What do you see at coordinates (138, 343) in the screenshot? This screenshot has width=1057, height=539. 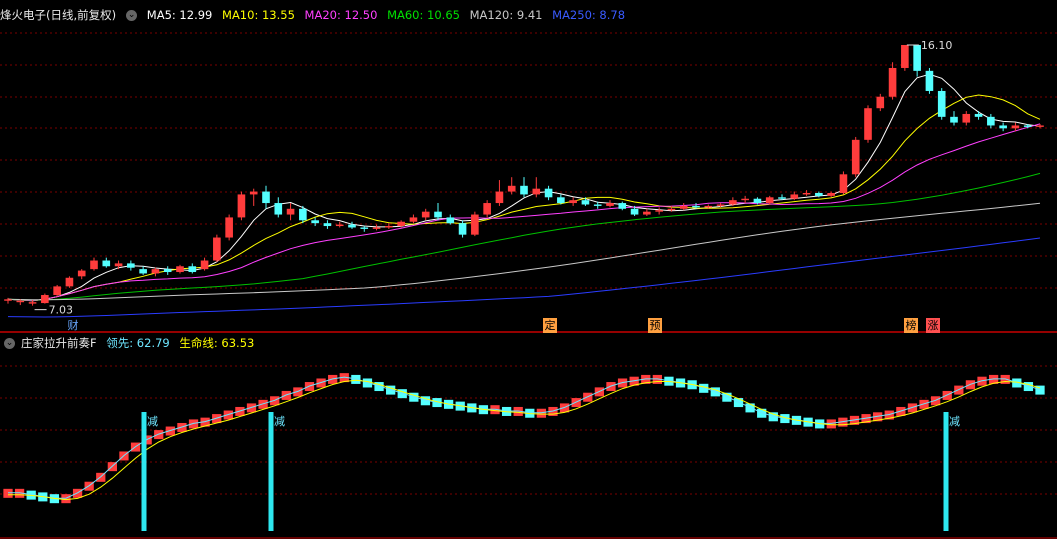 I see `lead-label: 领先: 62.79` at bounding box center [138, 343].